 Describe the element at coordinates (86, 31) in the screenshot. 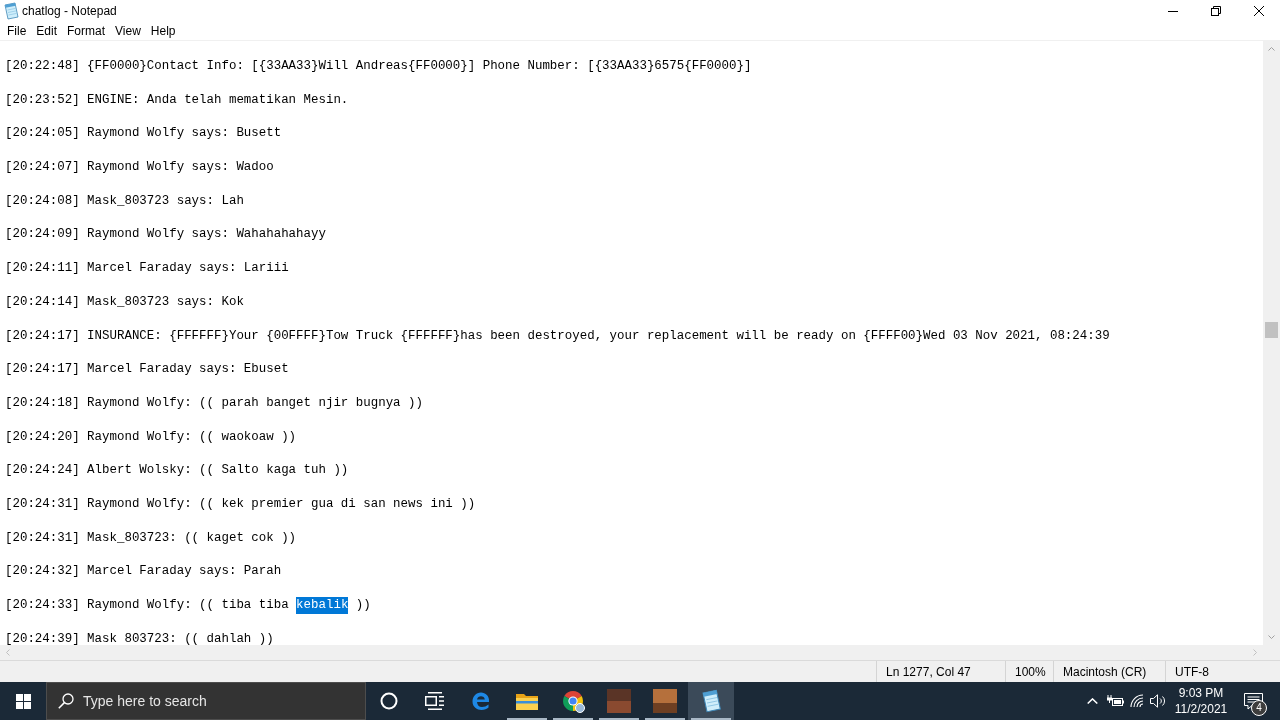

I see `menu-item: Format` at that location.